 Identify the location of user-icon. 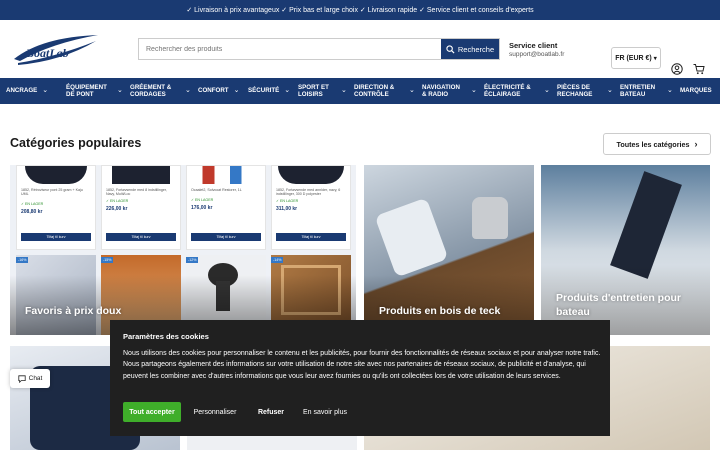
(677, 69).